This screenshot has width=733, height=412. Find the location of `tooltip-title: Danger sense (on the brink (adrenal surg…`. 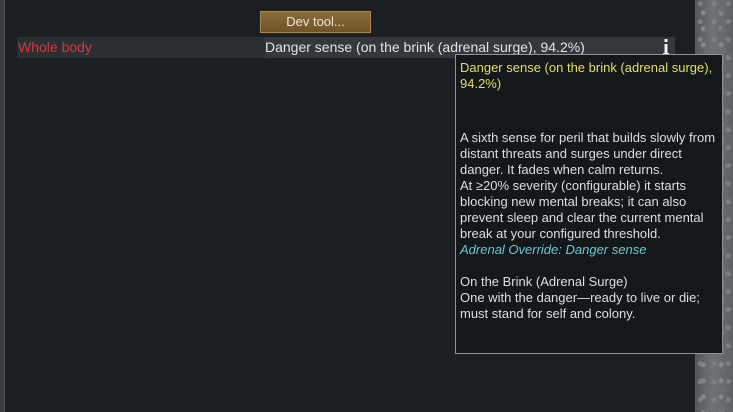

tooltip-title: Danger sense (on the brink (adrenal surg… is located at coordinates (586, 75).